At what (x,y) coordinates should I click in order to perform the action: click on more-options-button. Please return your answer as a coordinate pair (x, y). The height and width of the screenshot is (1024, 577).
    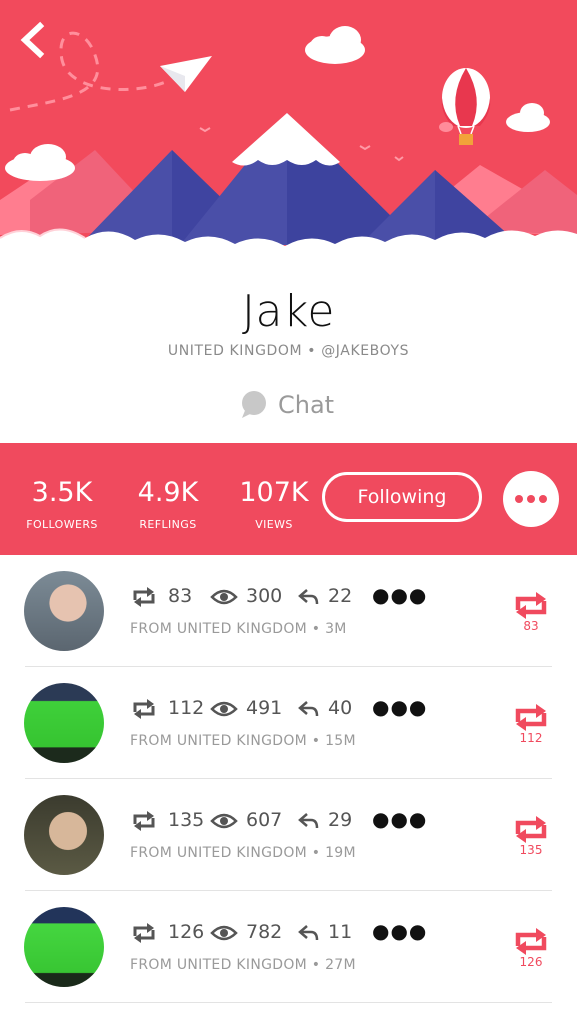
    Looking at the image, I should click on (531, 499).